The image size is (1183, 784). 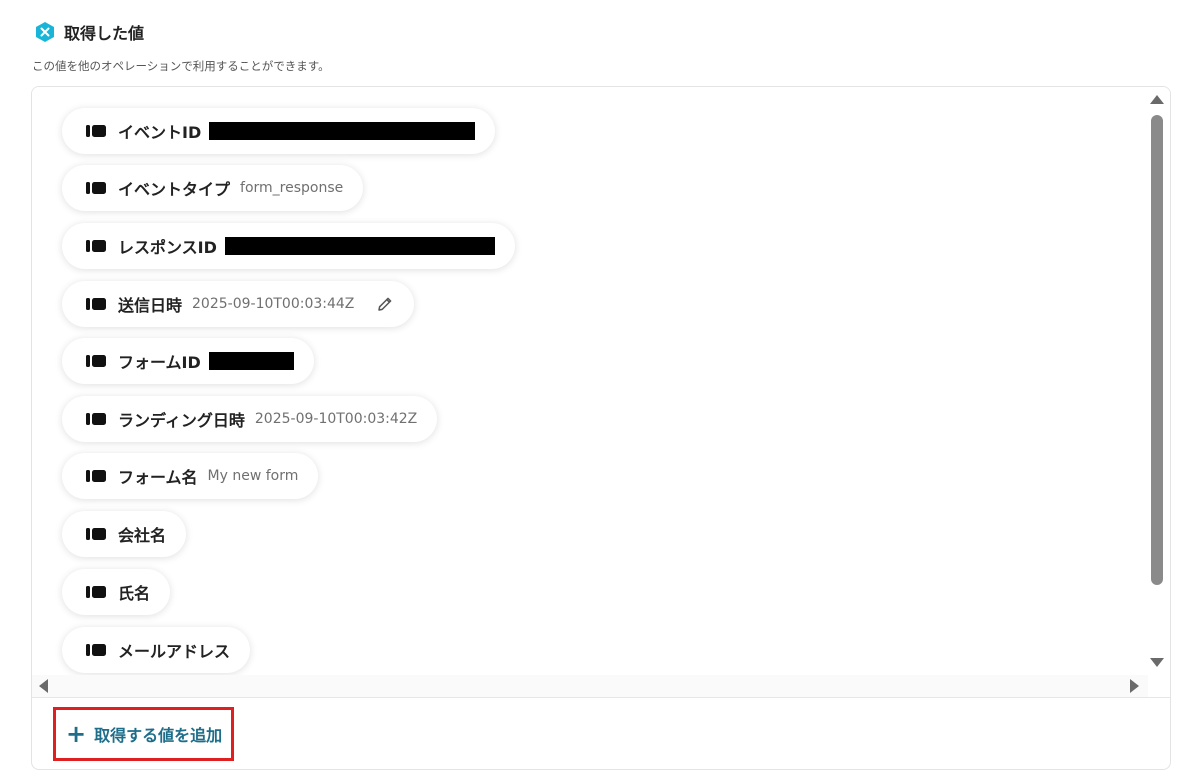 What do you see at coordinates (43, 686) in the screenshot?
I see `scroll-left-arrow-icon` at bounding box center [43, 686].